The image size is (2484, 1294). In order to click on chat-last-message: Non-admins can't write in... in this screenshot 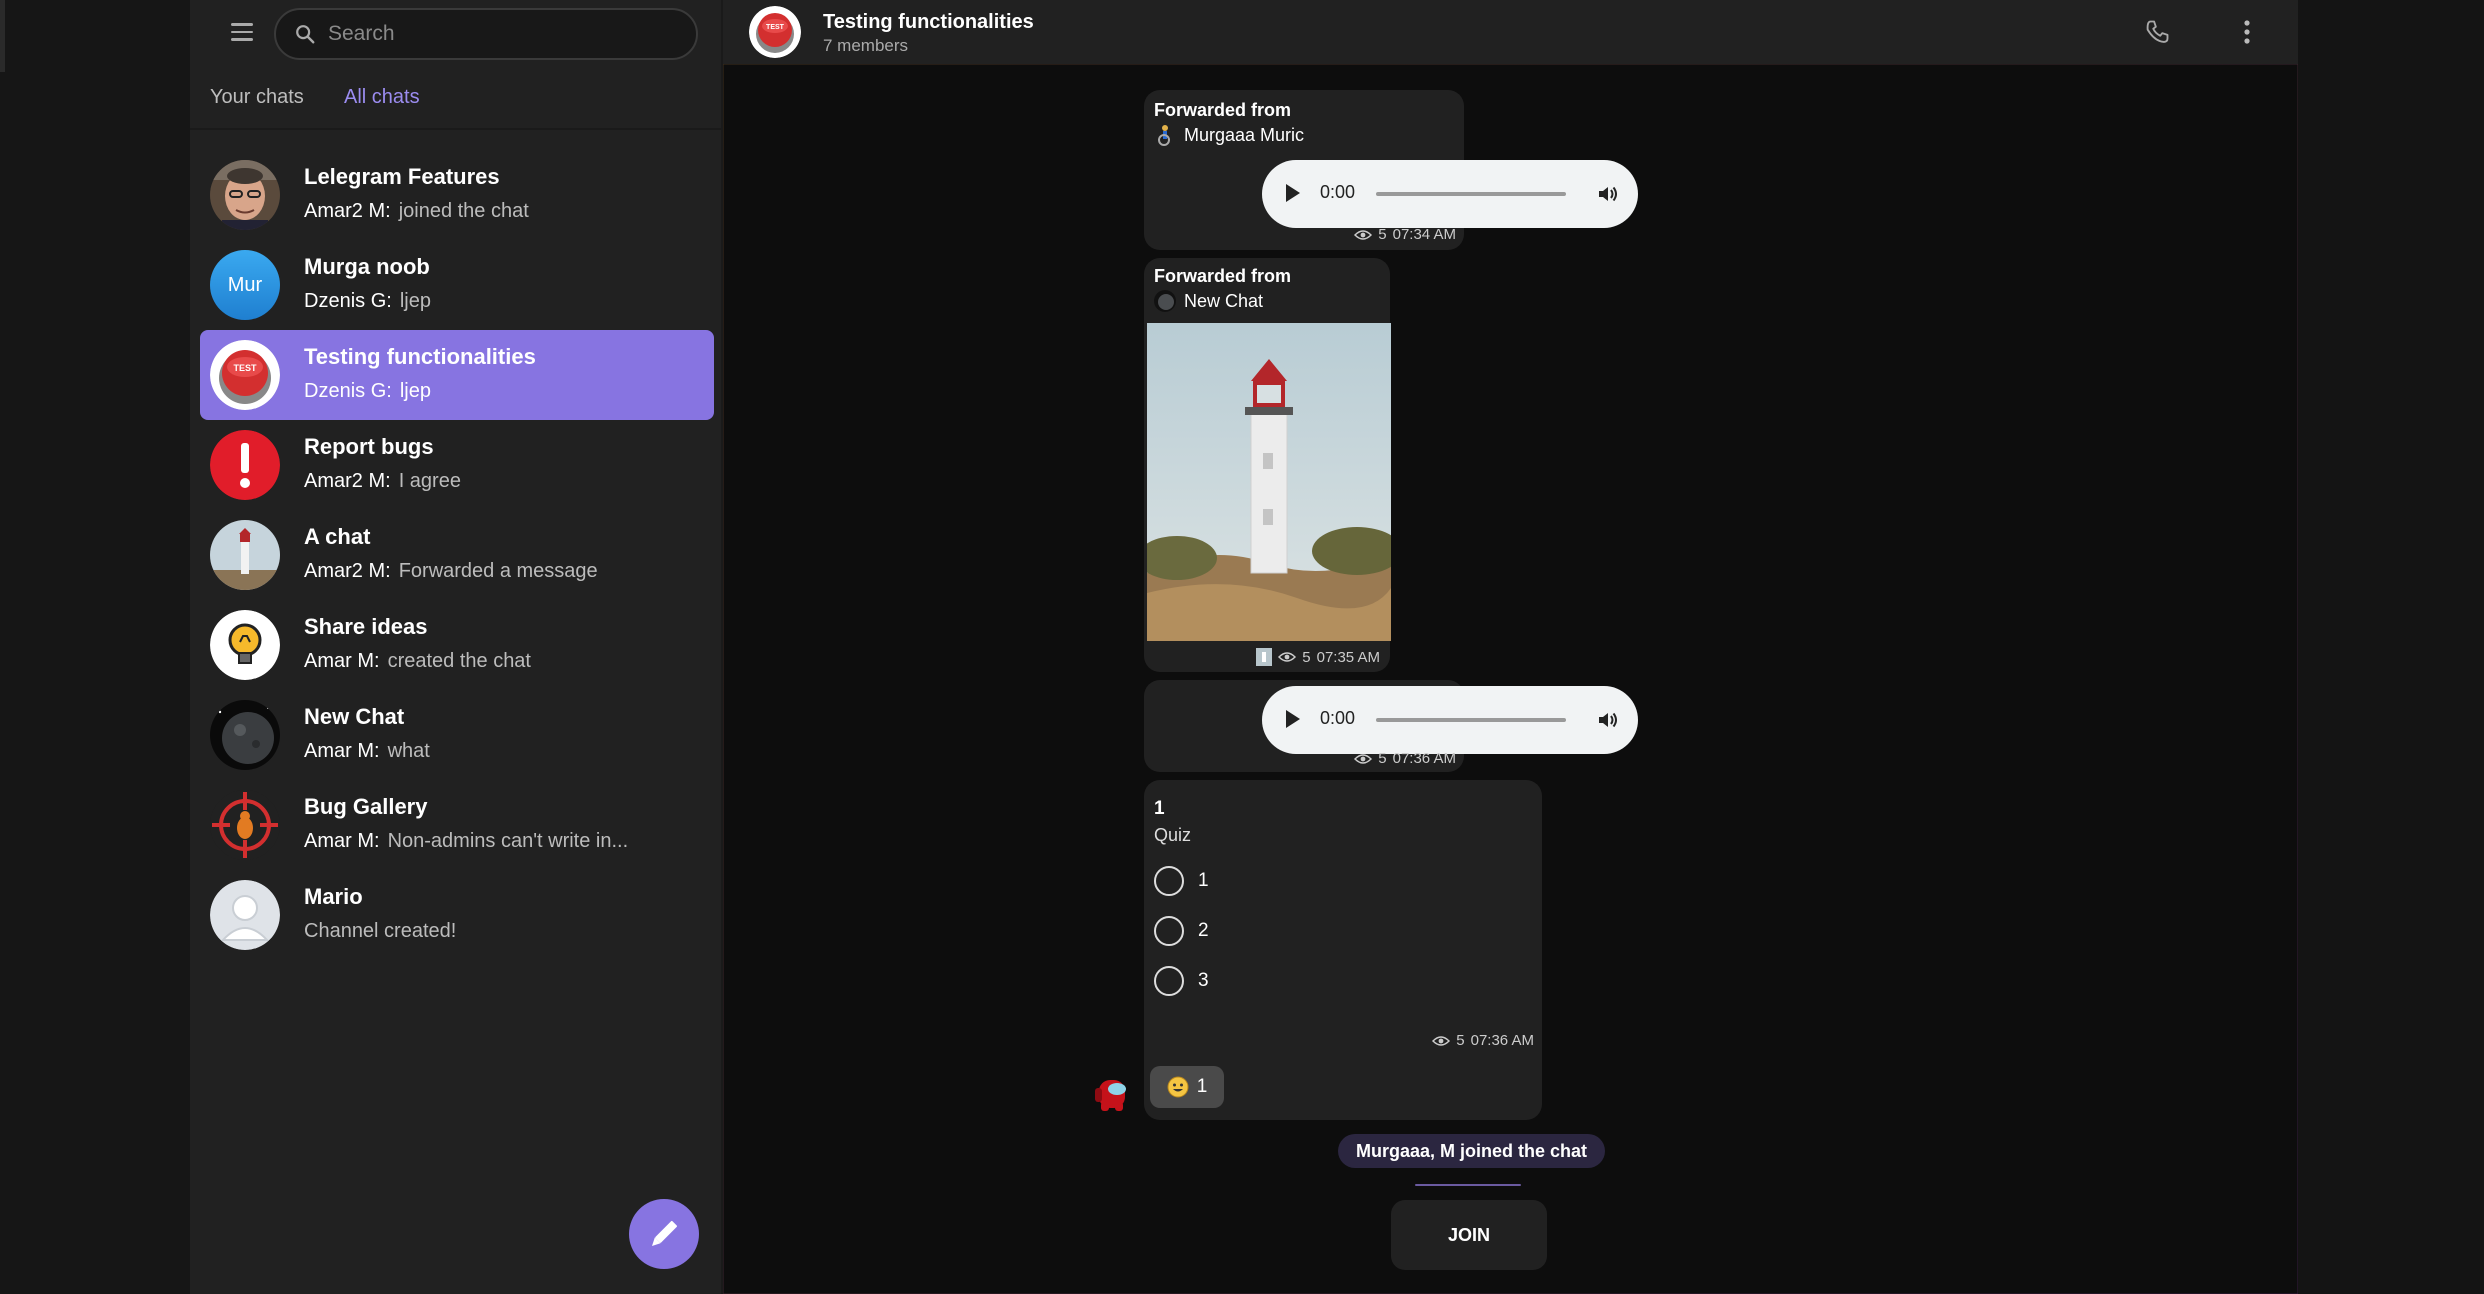, I will do `click(508, 841)`.